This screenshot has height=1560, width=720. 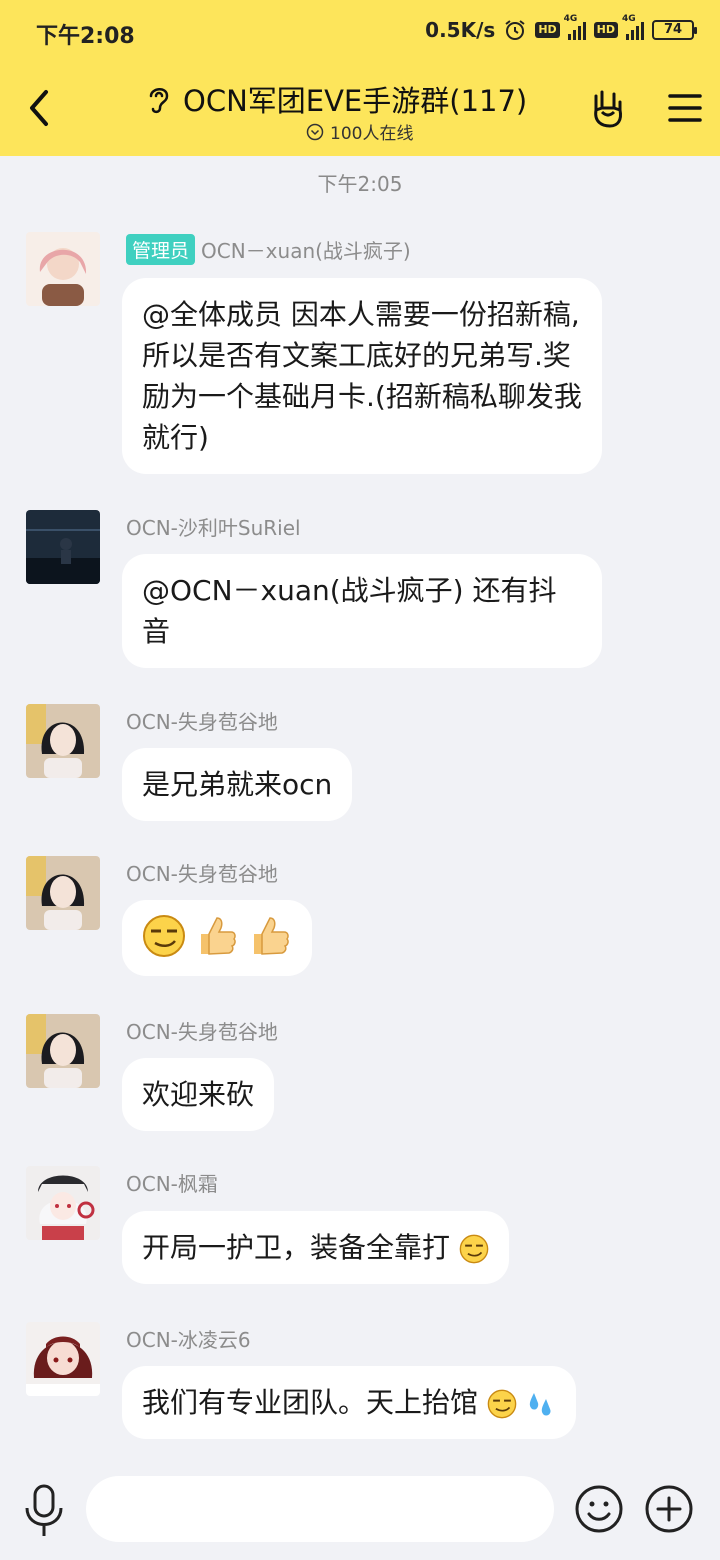 What do you see at coordinates (310, 1402) in the screenshot?
I see `message-text: 我们有专业团队。天上抬馆` at bounding box center [310, 1402].